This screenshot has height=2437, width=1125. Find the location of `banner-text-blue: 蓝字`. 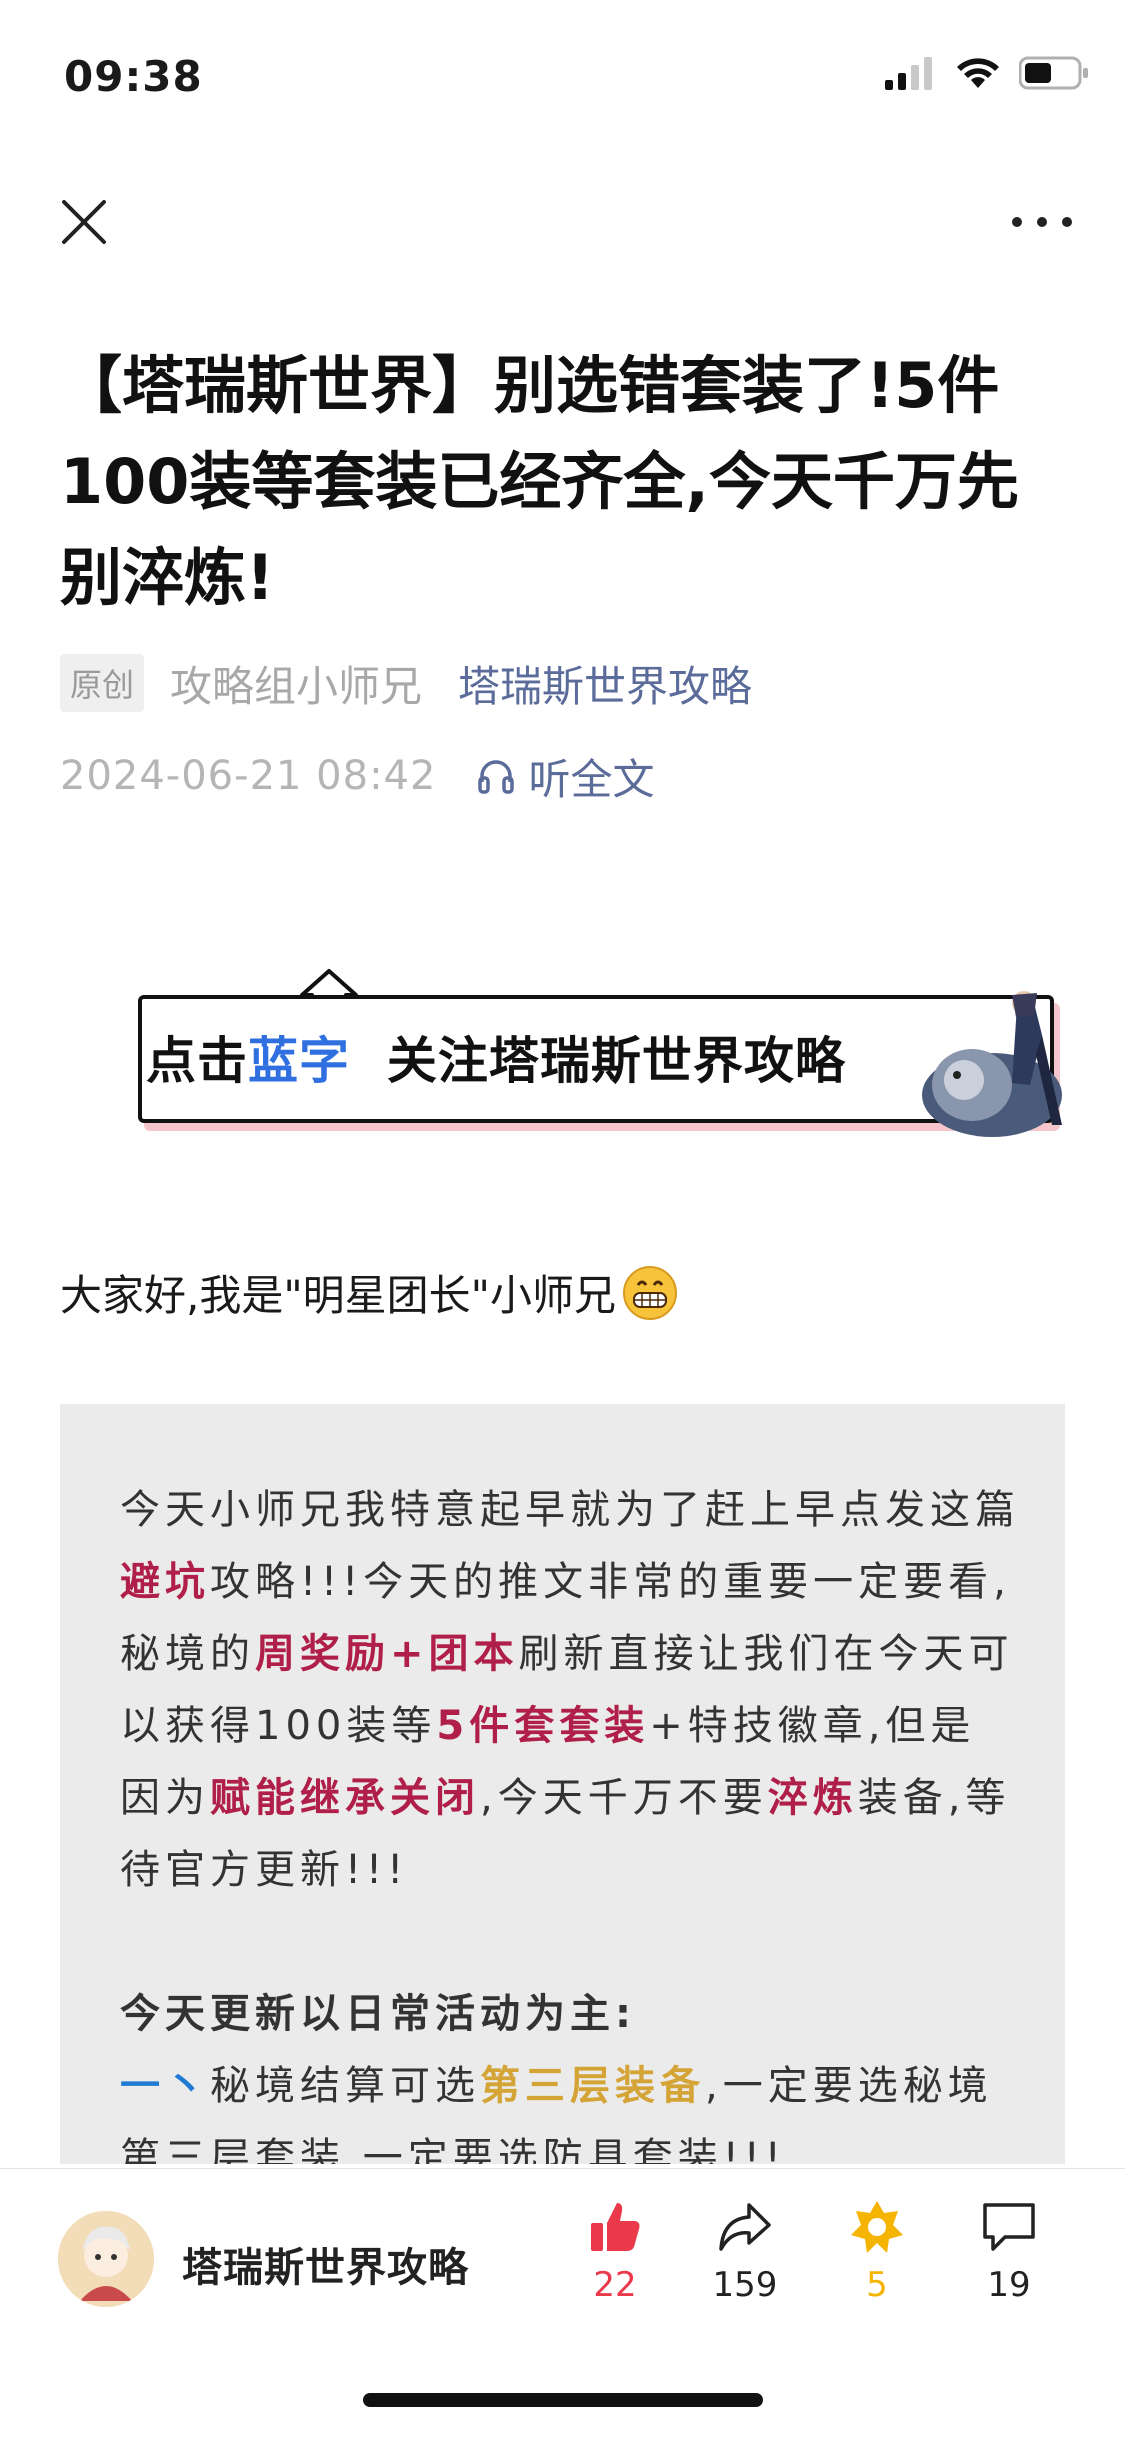

banner-text-blue: 蓝字 is located at coordinates (299, 1061).